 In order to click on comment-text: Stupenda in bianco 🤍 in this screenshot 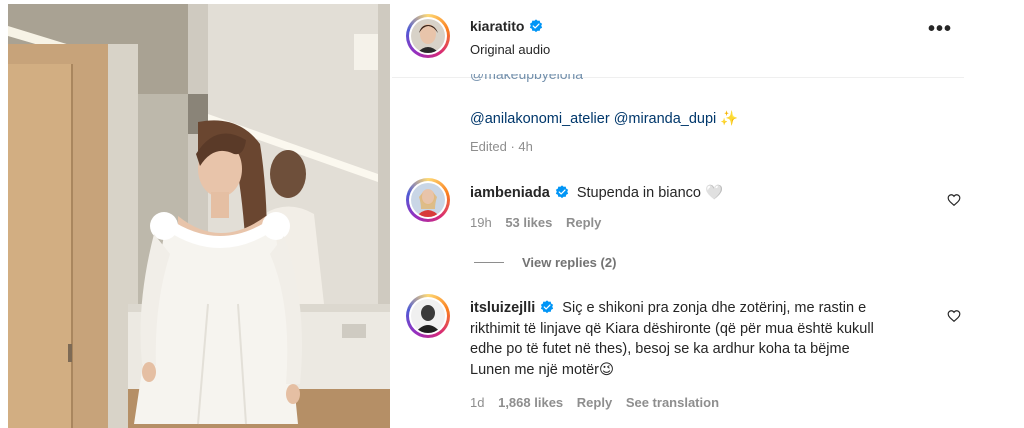, I will do `click(650, 193)`.